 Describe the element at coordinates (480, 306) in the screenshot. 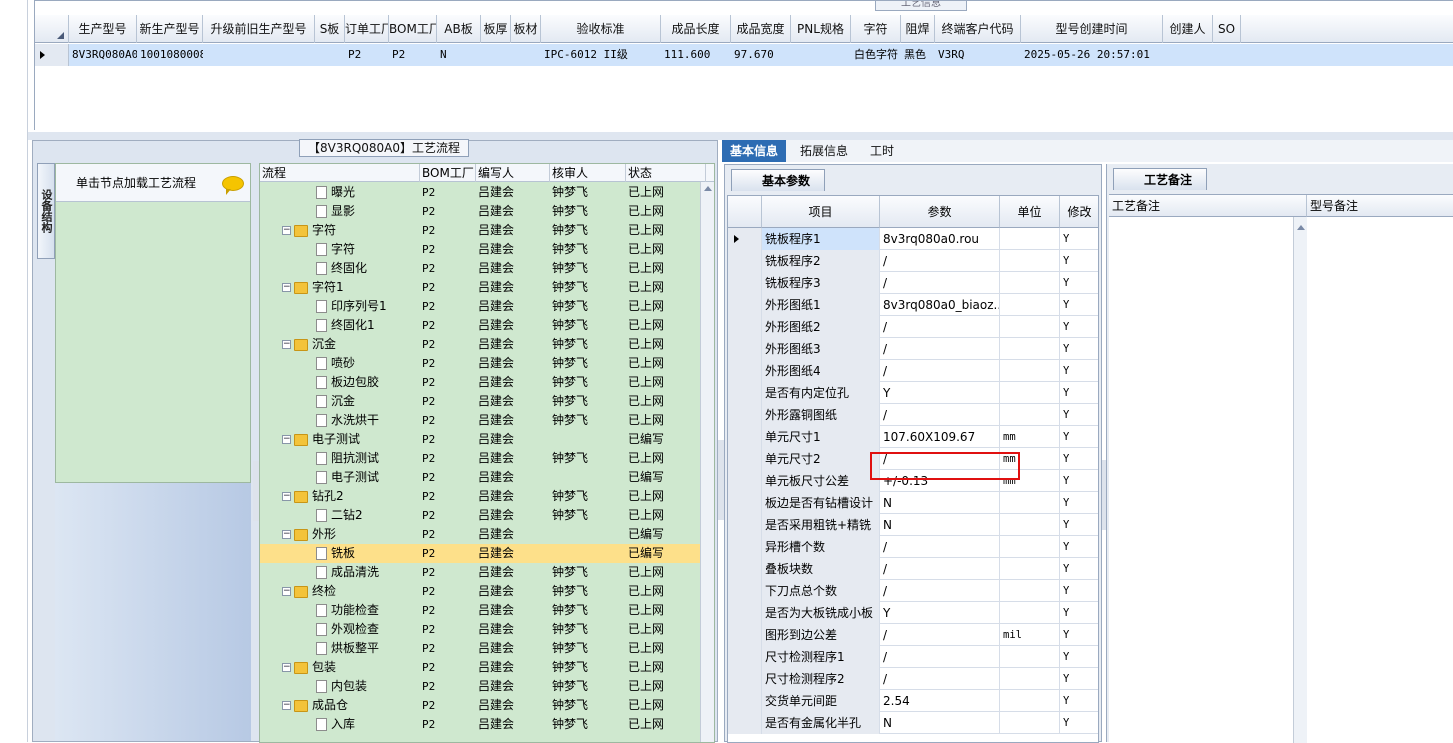

I see `tree-row: 印序列号1 P2 吕建会 钟梦飞 已上网` at that location.